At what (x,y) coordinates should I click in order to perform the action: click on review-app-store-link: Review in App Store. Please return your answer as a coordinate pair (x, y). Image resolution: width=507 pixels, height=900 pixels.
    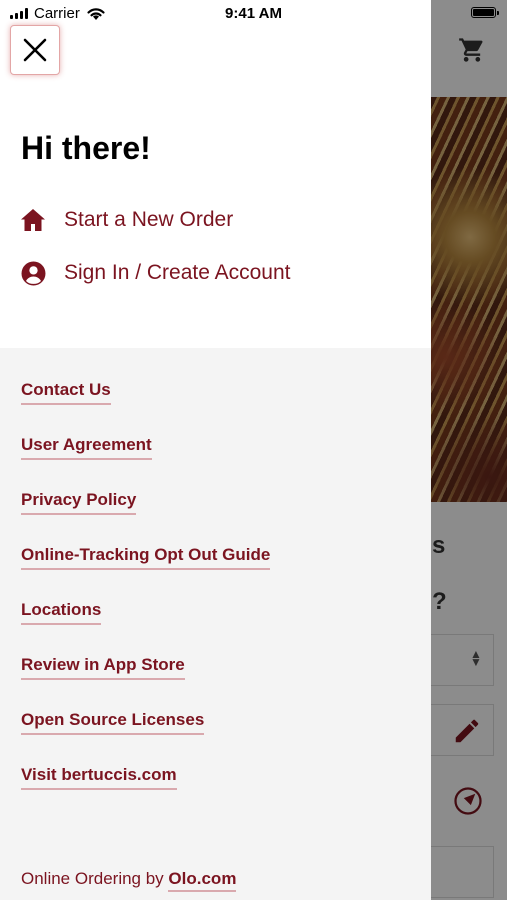
    Looking at the image, I should click on (103, 667).